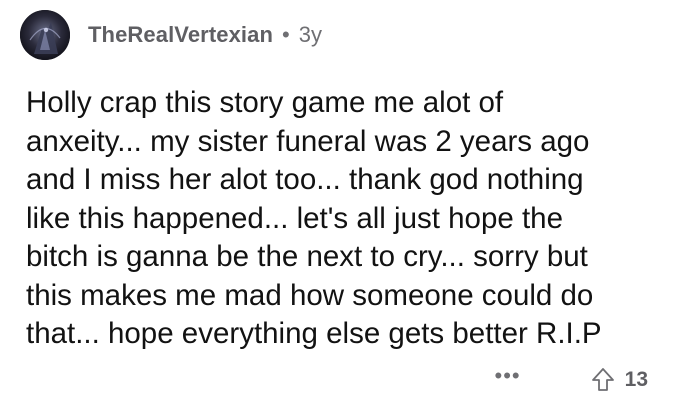 The image size is (700, 408). Describe the element at coordinates (310, 295) in the screenshot. I see `comment-body-line: this makes me mad how someone could do` at that location.